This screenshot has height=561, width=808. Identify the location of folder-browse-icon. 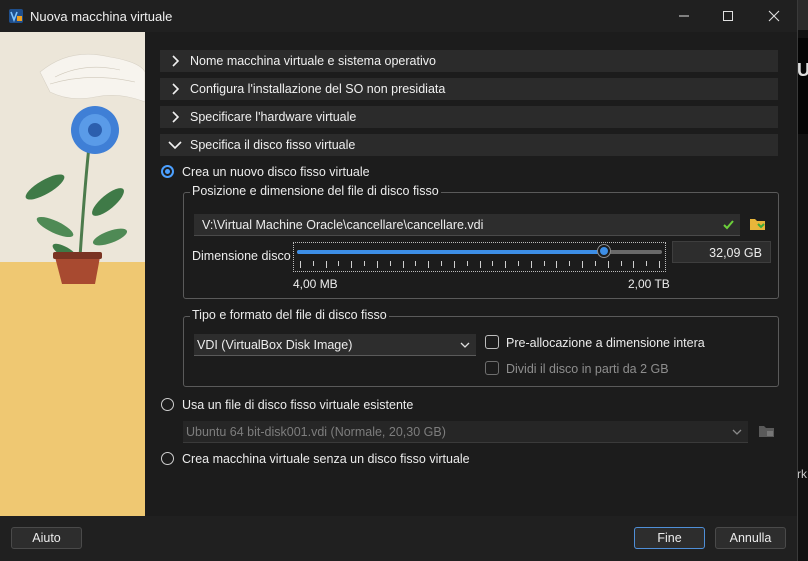
(758, 224).